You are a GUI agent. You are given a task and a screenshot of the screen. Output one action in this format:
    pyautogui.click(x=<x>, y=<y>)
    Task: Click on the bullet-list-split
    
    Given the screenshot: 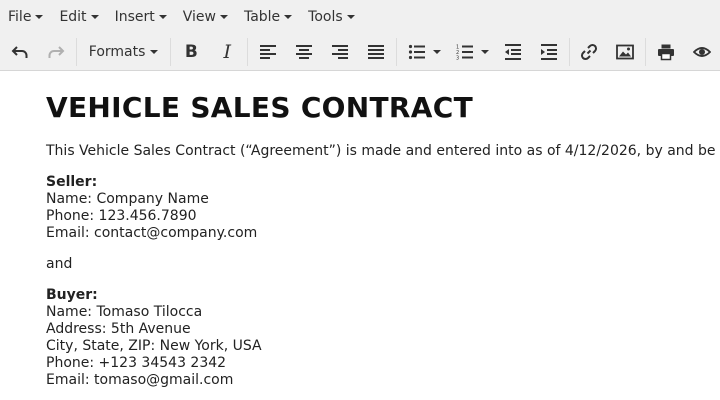 What is the action you would take?
    pyautogui.click(x=423, y=52)
    